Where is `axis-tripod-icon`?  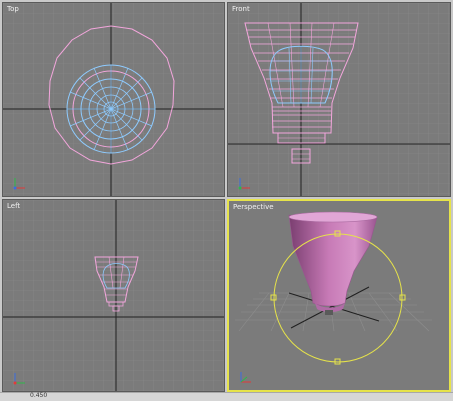 axis-tripod-icon is located at coordinates (245, 377).